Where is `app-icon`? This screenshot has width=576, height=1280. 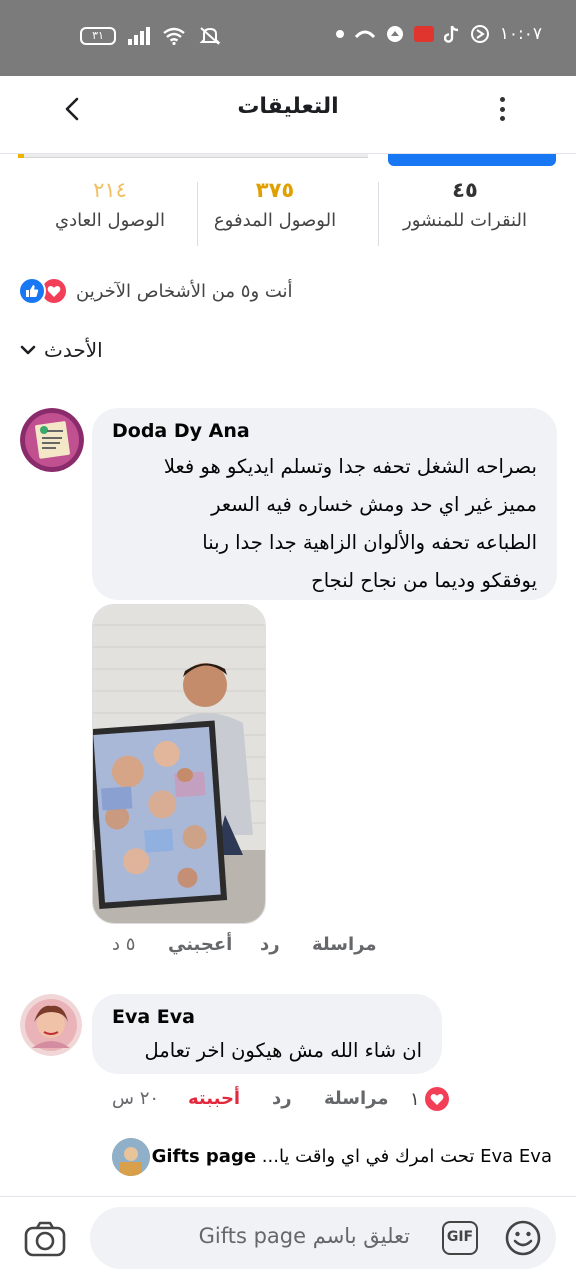
app-icon is located at coordinates (394, 34).